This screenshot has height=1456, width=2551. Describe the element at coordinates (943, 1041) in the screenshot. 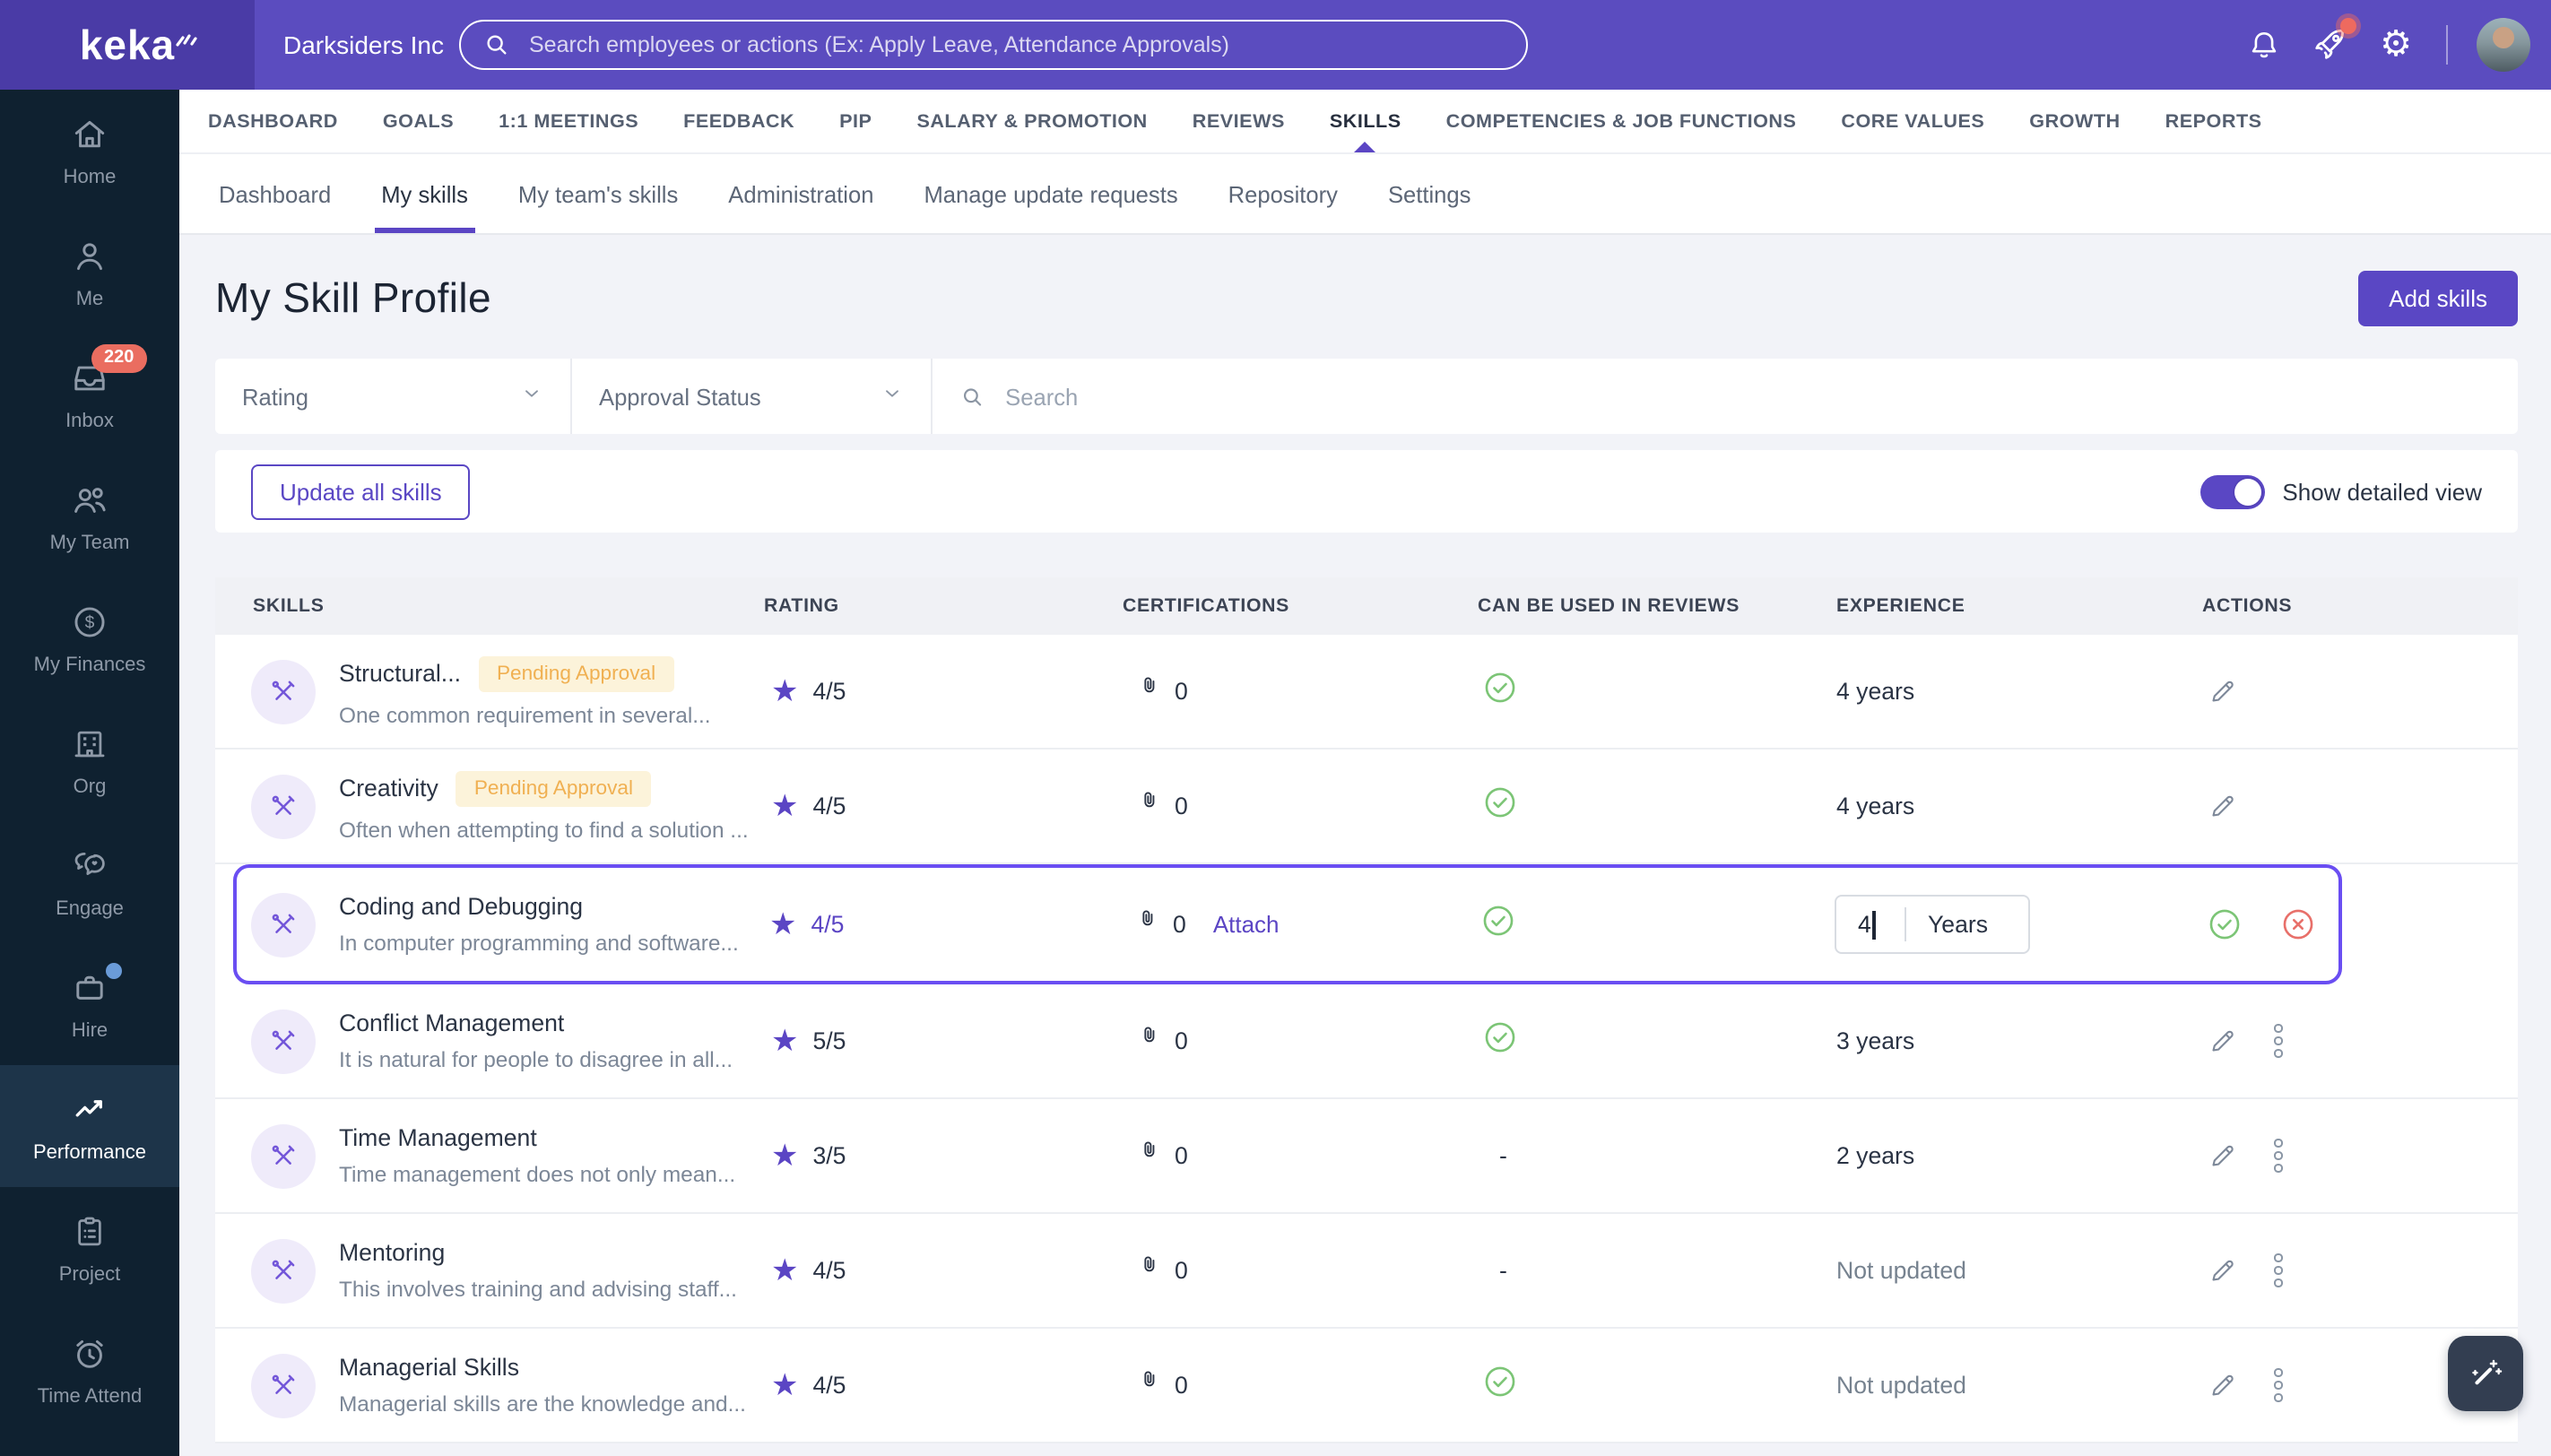

I see `rating-cell: ★ 5/5` at that location.